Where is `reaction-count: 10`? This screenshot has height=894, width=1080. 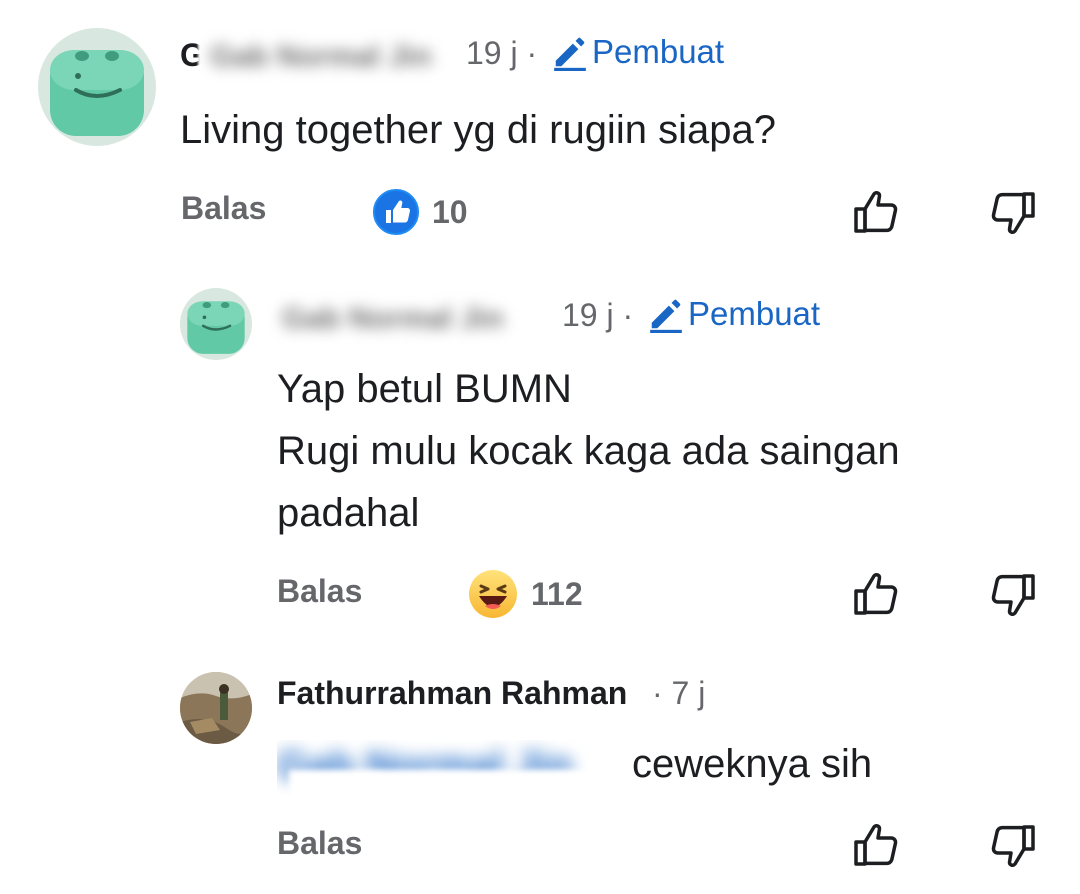
reaction-count: 10 is located at coordinates (450, 211).